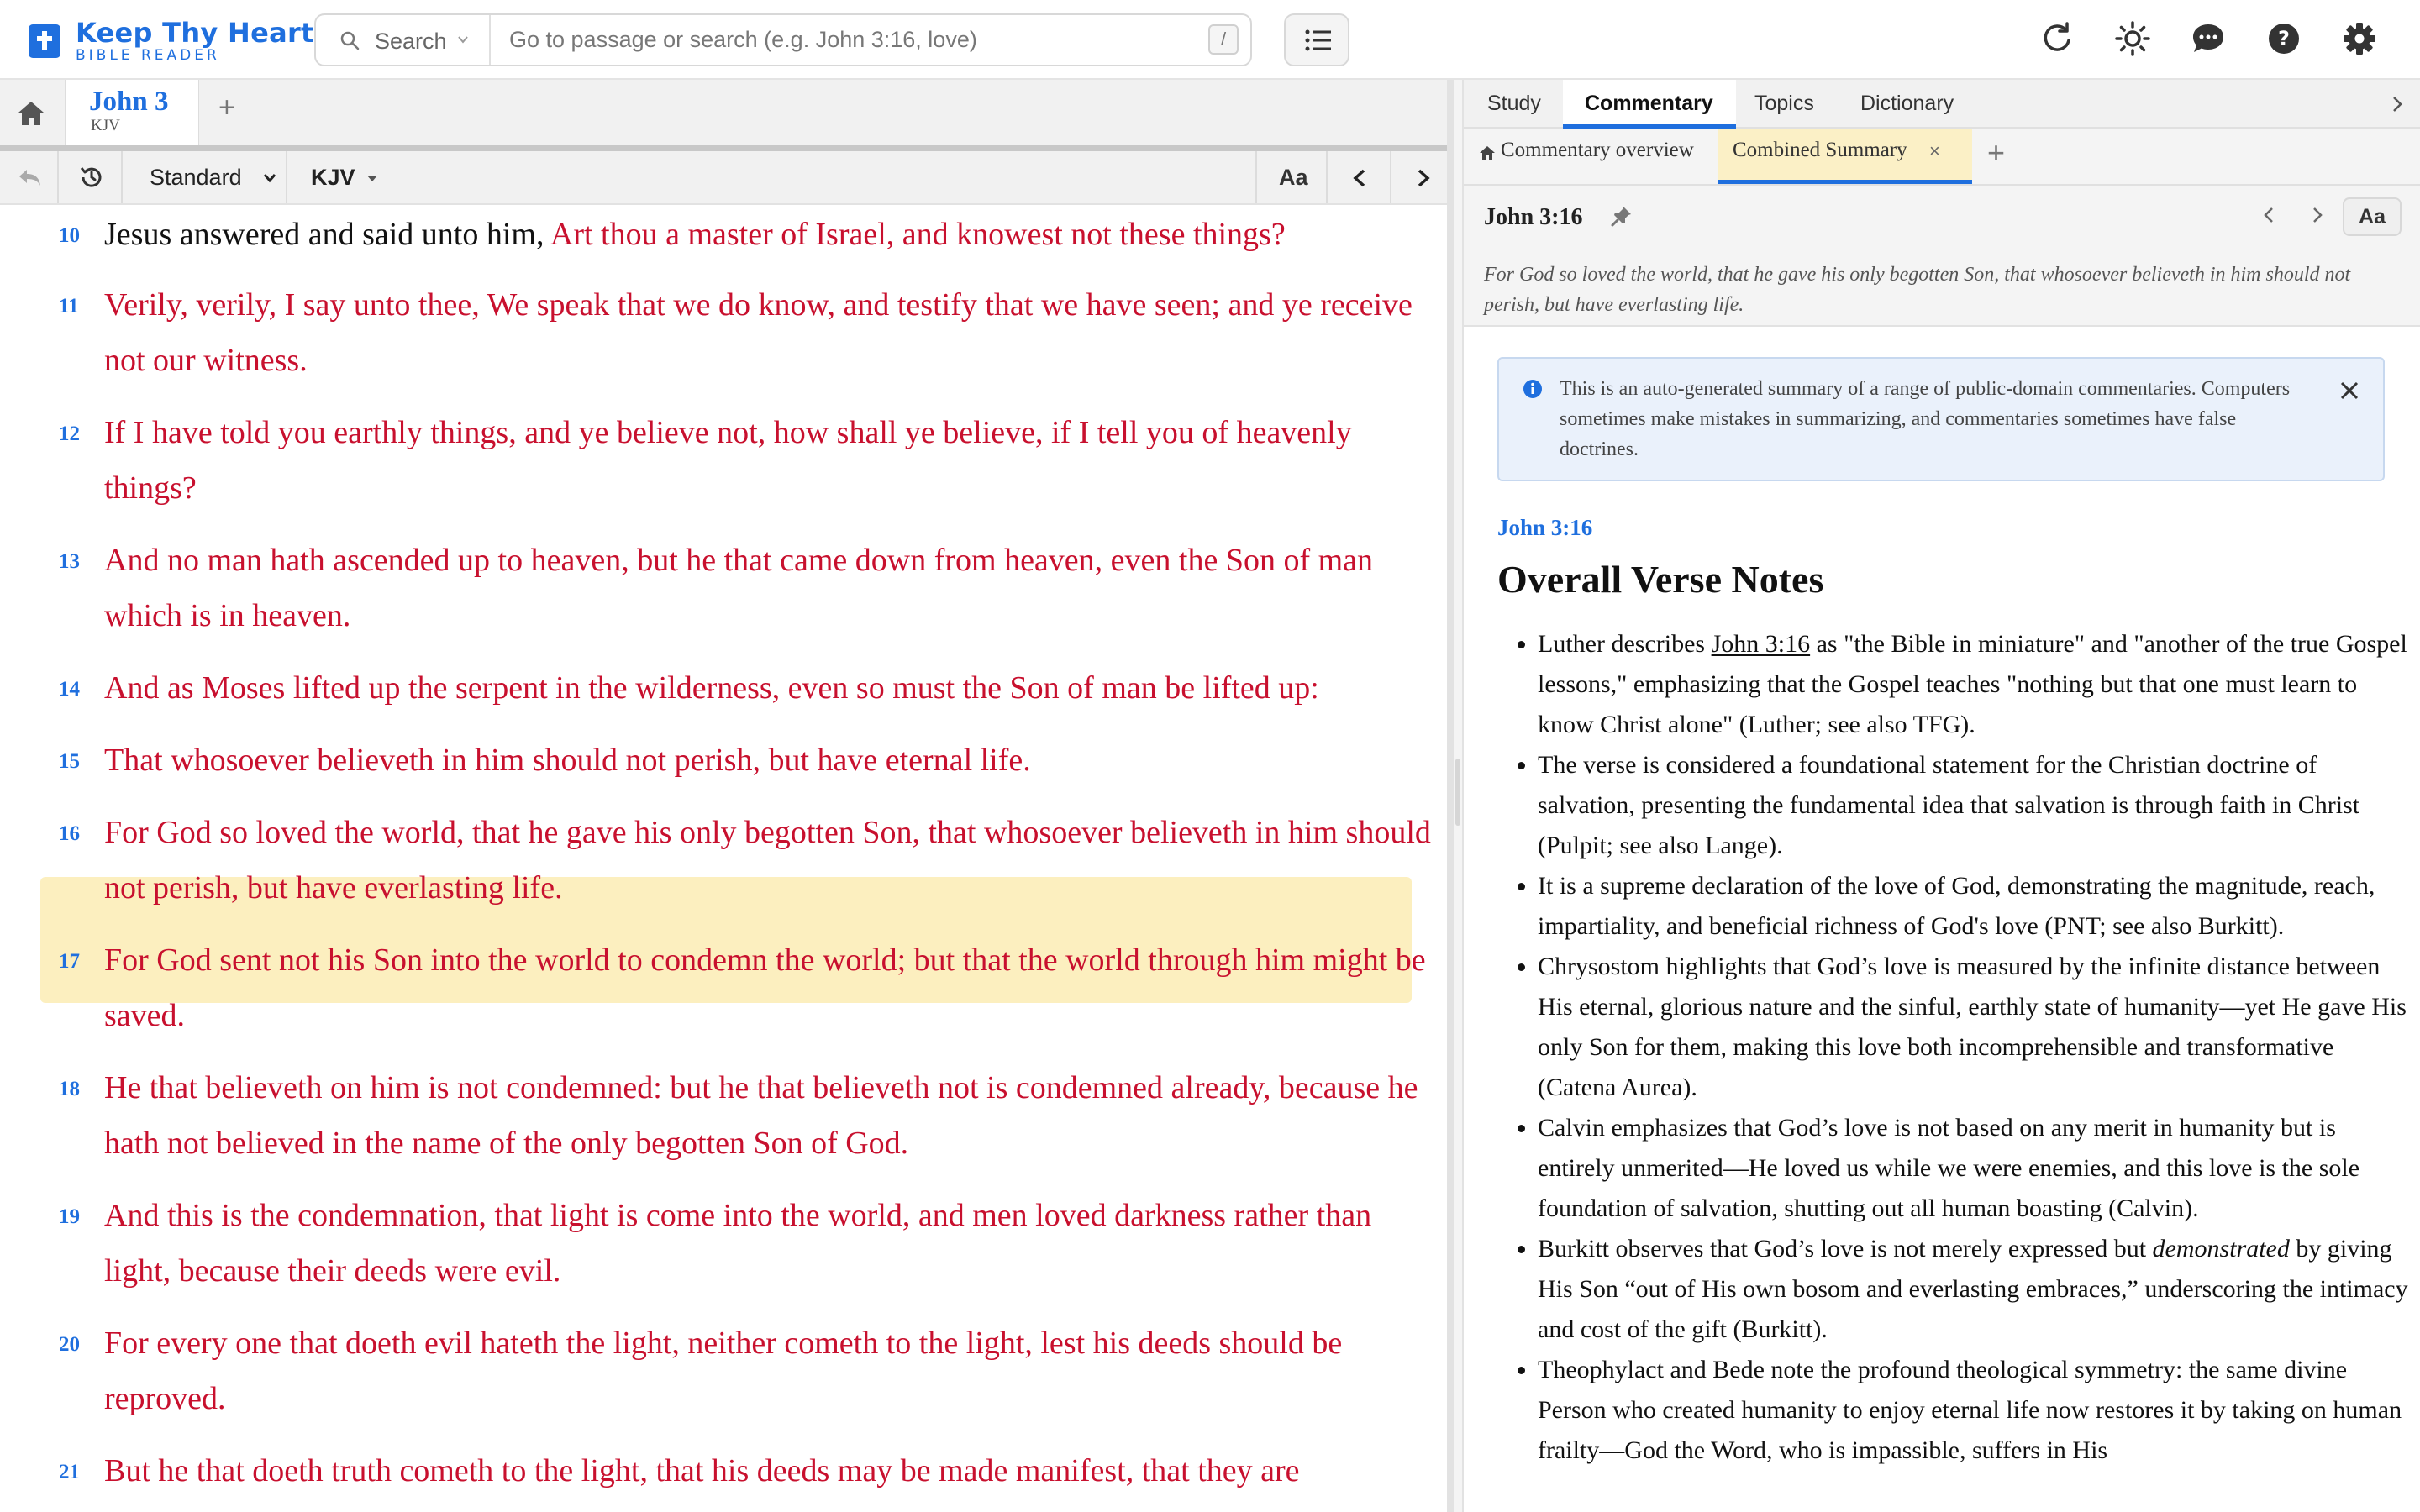 Image resolution: width=2420 pixels, height=1512 pixels. Describe the element at coordinates (1597, 150) in the screenshot. I see `subtab-commentary-overview: Commentary overview` at that location.